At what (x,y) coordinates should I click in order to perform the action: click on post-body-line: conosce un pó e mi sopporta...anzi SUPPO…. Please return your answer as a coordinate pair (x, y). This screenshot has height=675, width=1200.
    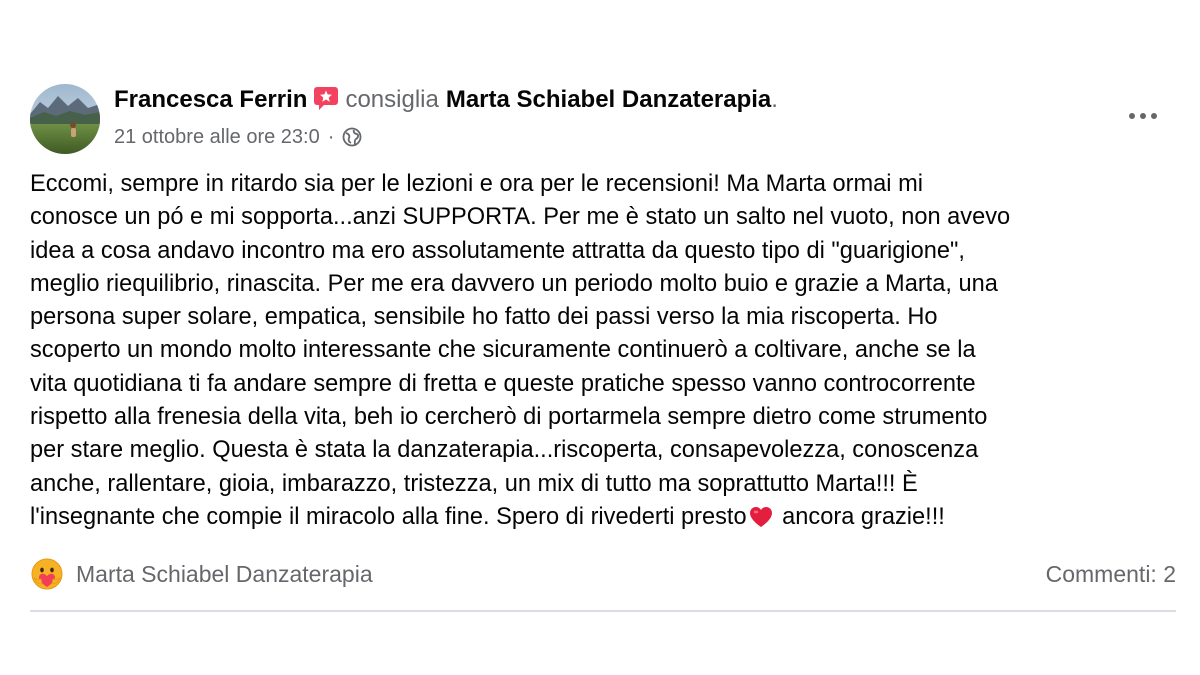
    Looking at the image, I should click on (520, 217).